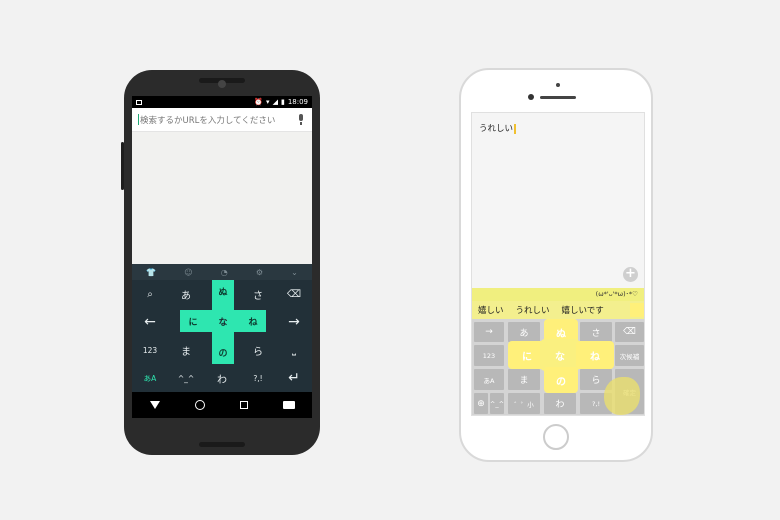 The height and width of the screenshot is (520, 780). Describe the element at coordinates (637, 310) in the screenshot. I see `candidate-selector` at that location.